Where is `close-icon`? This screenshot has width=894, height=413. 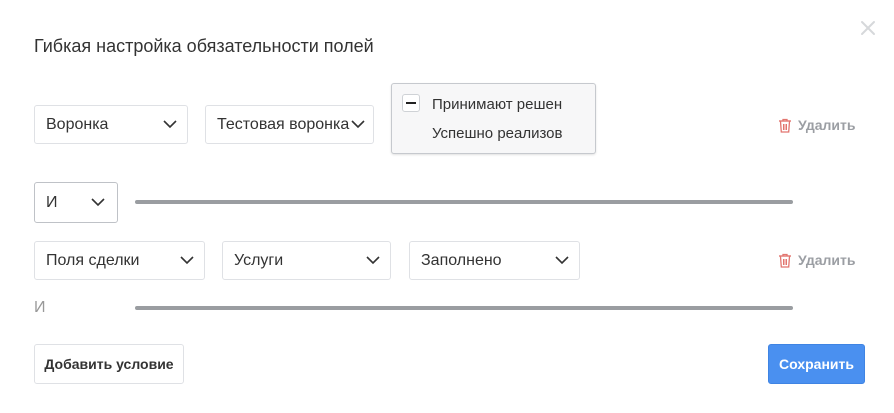 close-icon is located at coordinates (868, 28).